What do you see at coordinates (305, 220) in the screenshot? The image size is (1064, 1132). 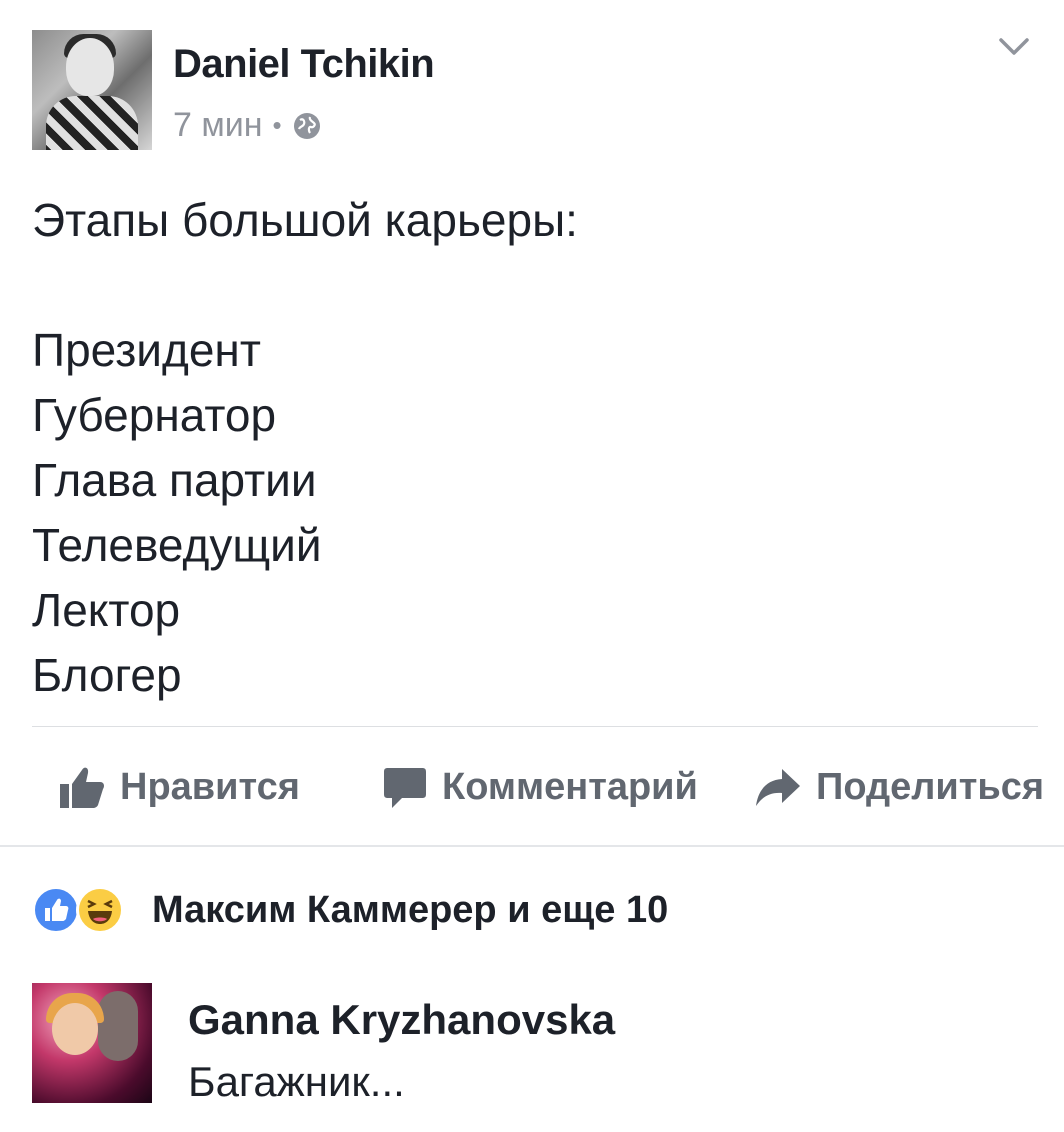 I see `post-text-line: Этапы большой карьеры:` at bounding box center [305, 220].